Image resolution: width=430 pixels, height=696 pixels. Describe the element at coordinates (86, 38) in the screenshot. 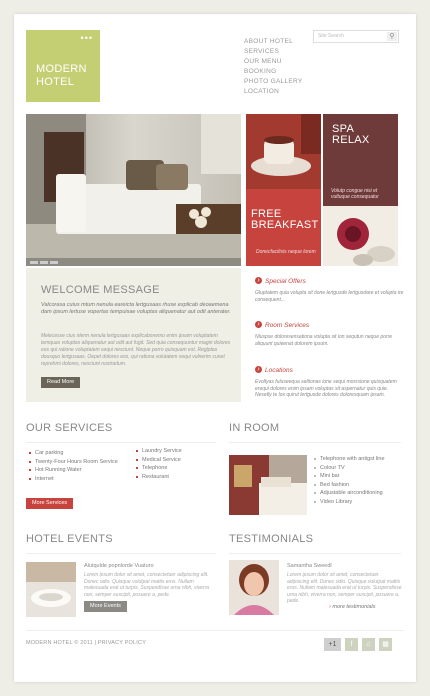

I see `logo-dots: •••` at that location.